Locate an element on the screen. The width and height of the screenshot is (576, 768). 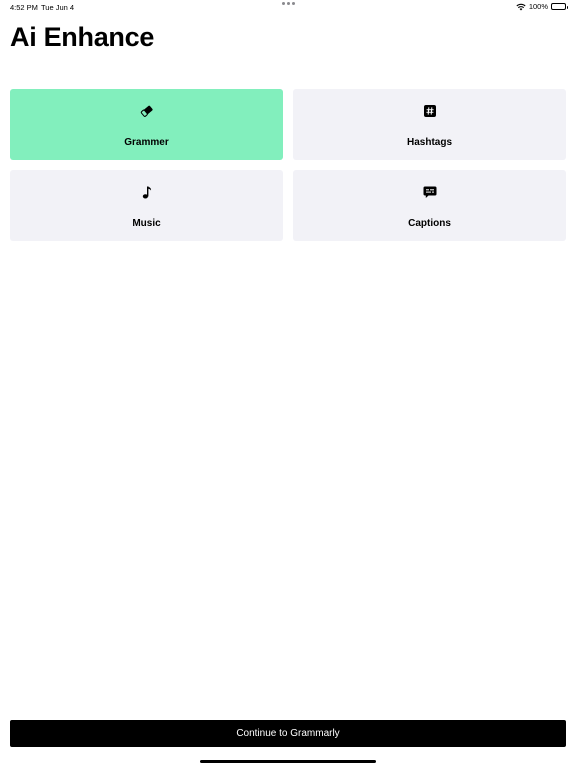
status-indicators: 100% is located at coordinates (542, 6).